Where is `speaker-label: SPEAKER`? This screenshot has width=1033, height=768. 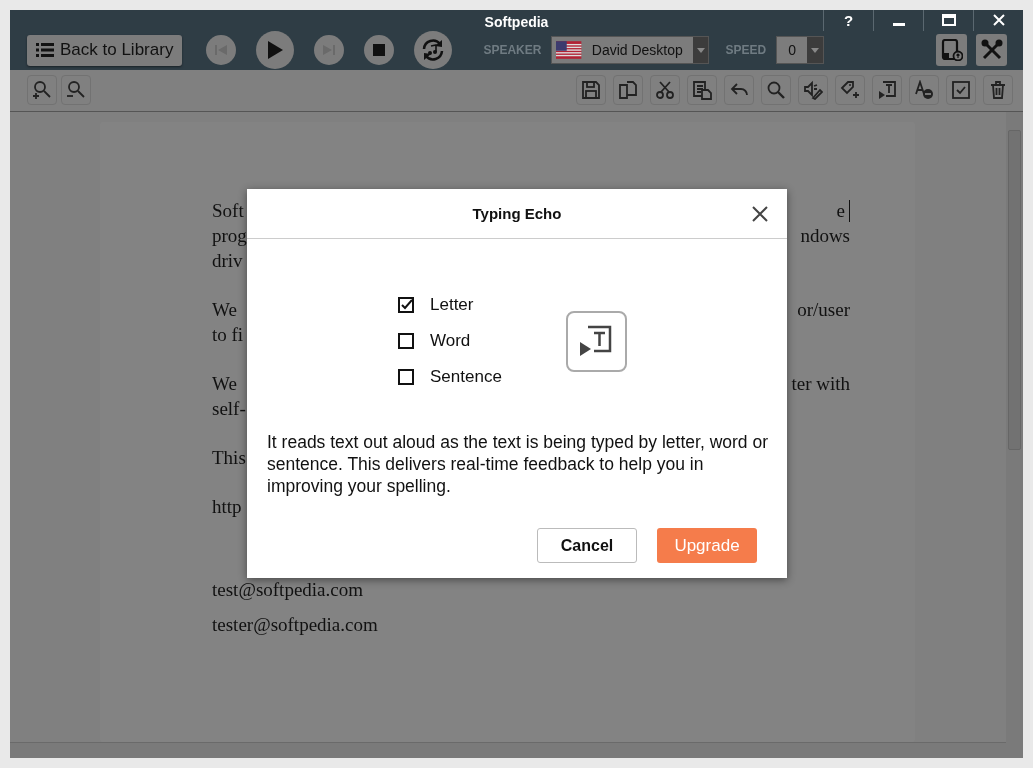 speaker-label: SPEAKER is located at coordinates (512, 50).